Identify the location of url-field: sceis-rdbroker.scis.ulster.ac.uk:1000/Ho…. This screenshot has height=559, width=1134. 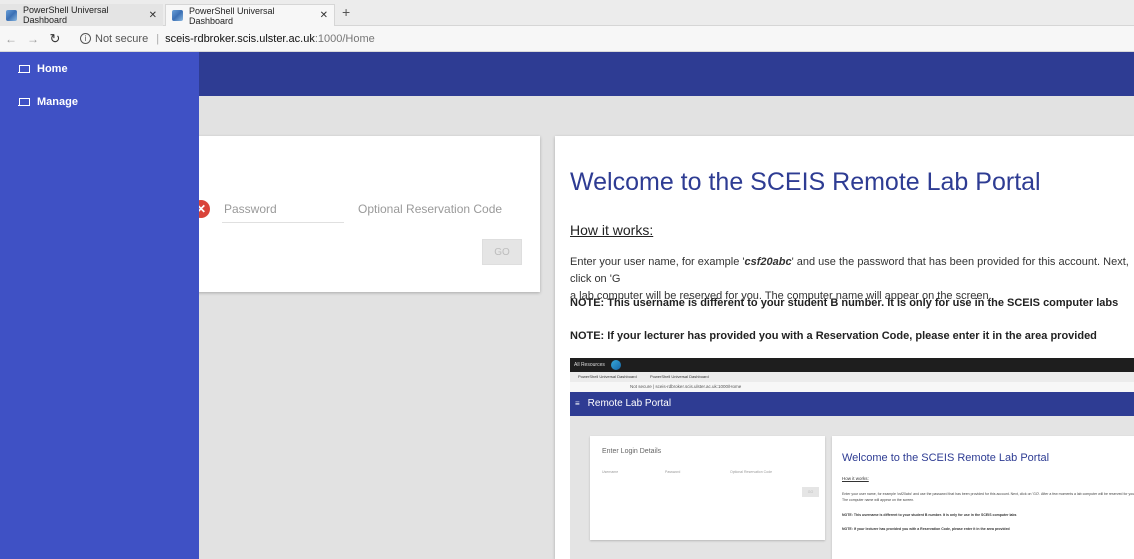
(270, 39).